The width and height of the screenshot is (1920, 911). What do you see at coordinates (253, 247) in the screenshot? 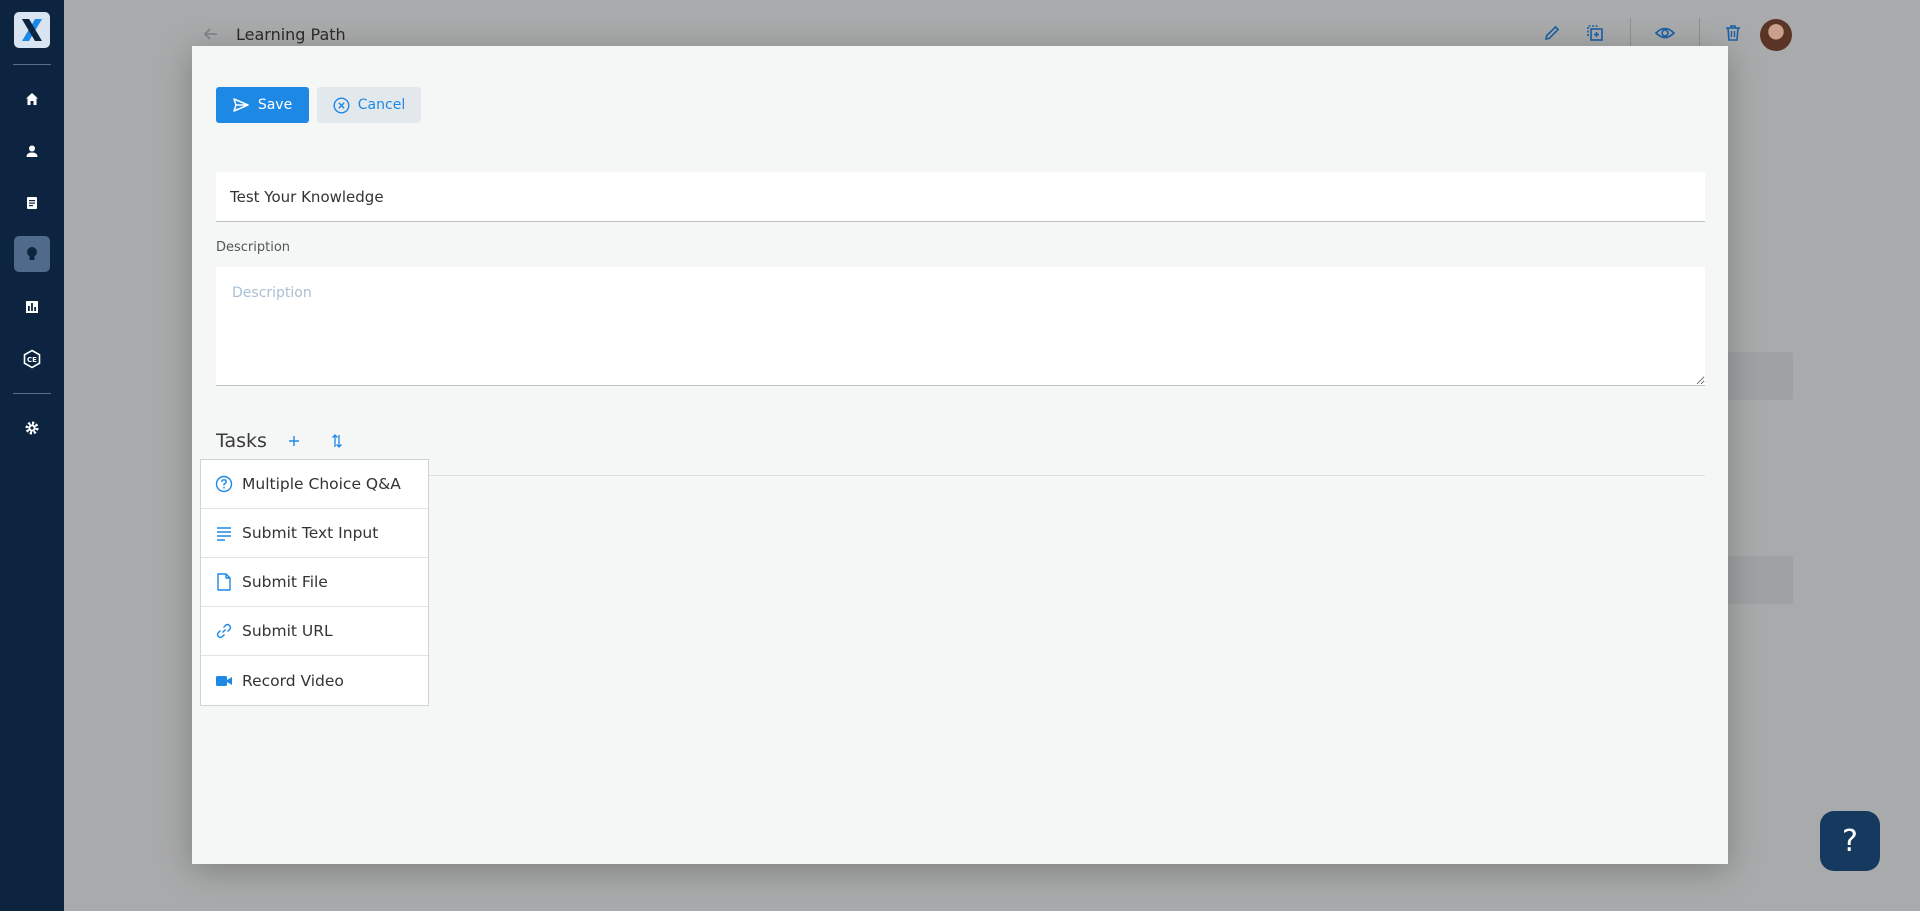
I see `description-label: Description` at bounding box center [253, 247].